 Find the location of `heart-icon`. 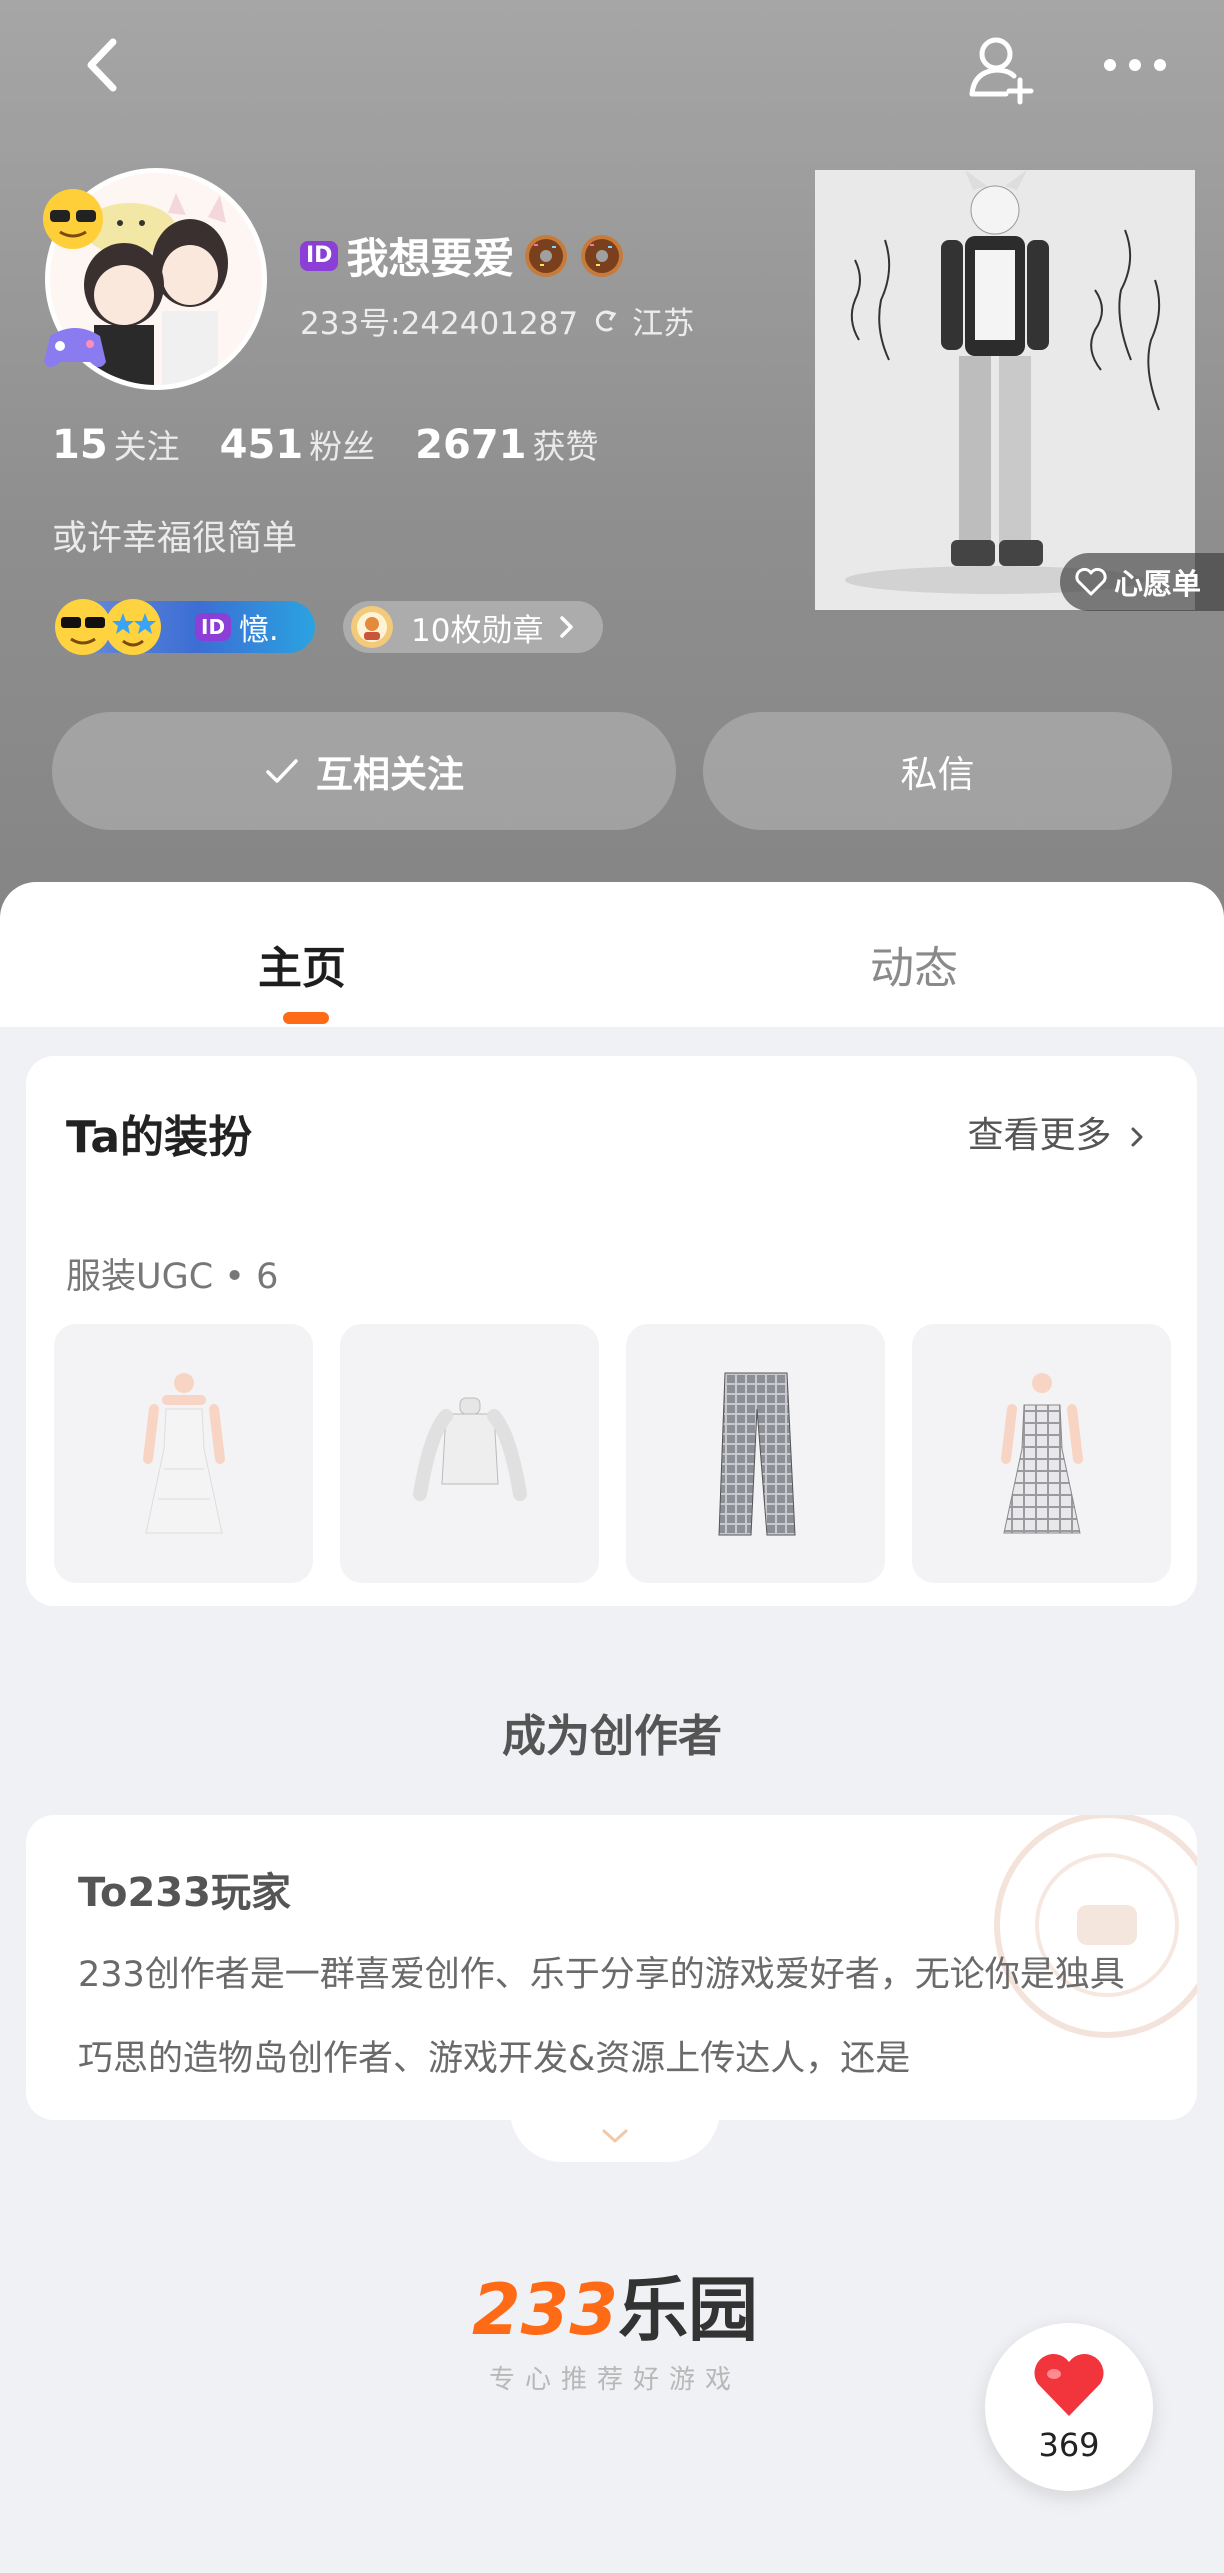

heart-icon is located at coordinates (1069, 2384).